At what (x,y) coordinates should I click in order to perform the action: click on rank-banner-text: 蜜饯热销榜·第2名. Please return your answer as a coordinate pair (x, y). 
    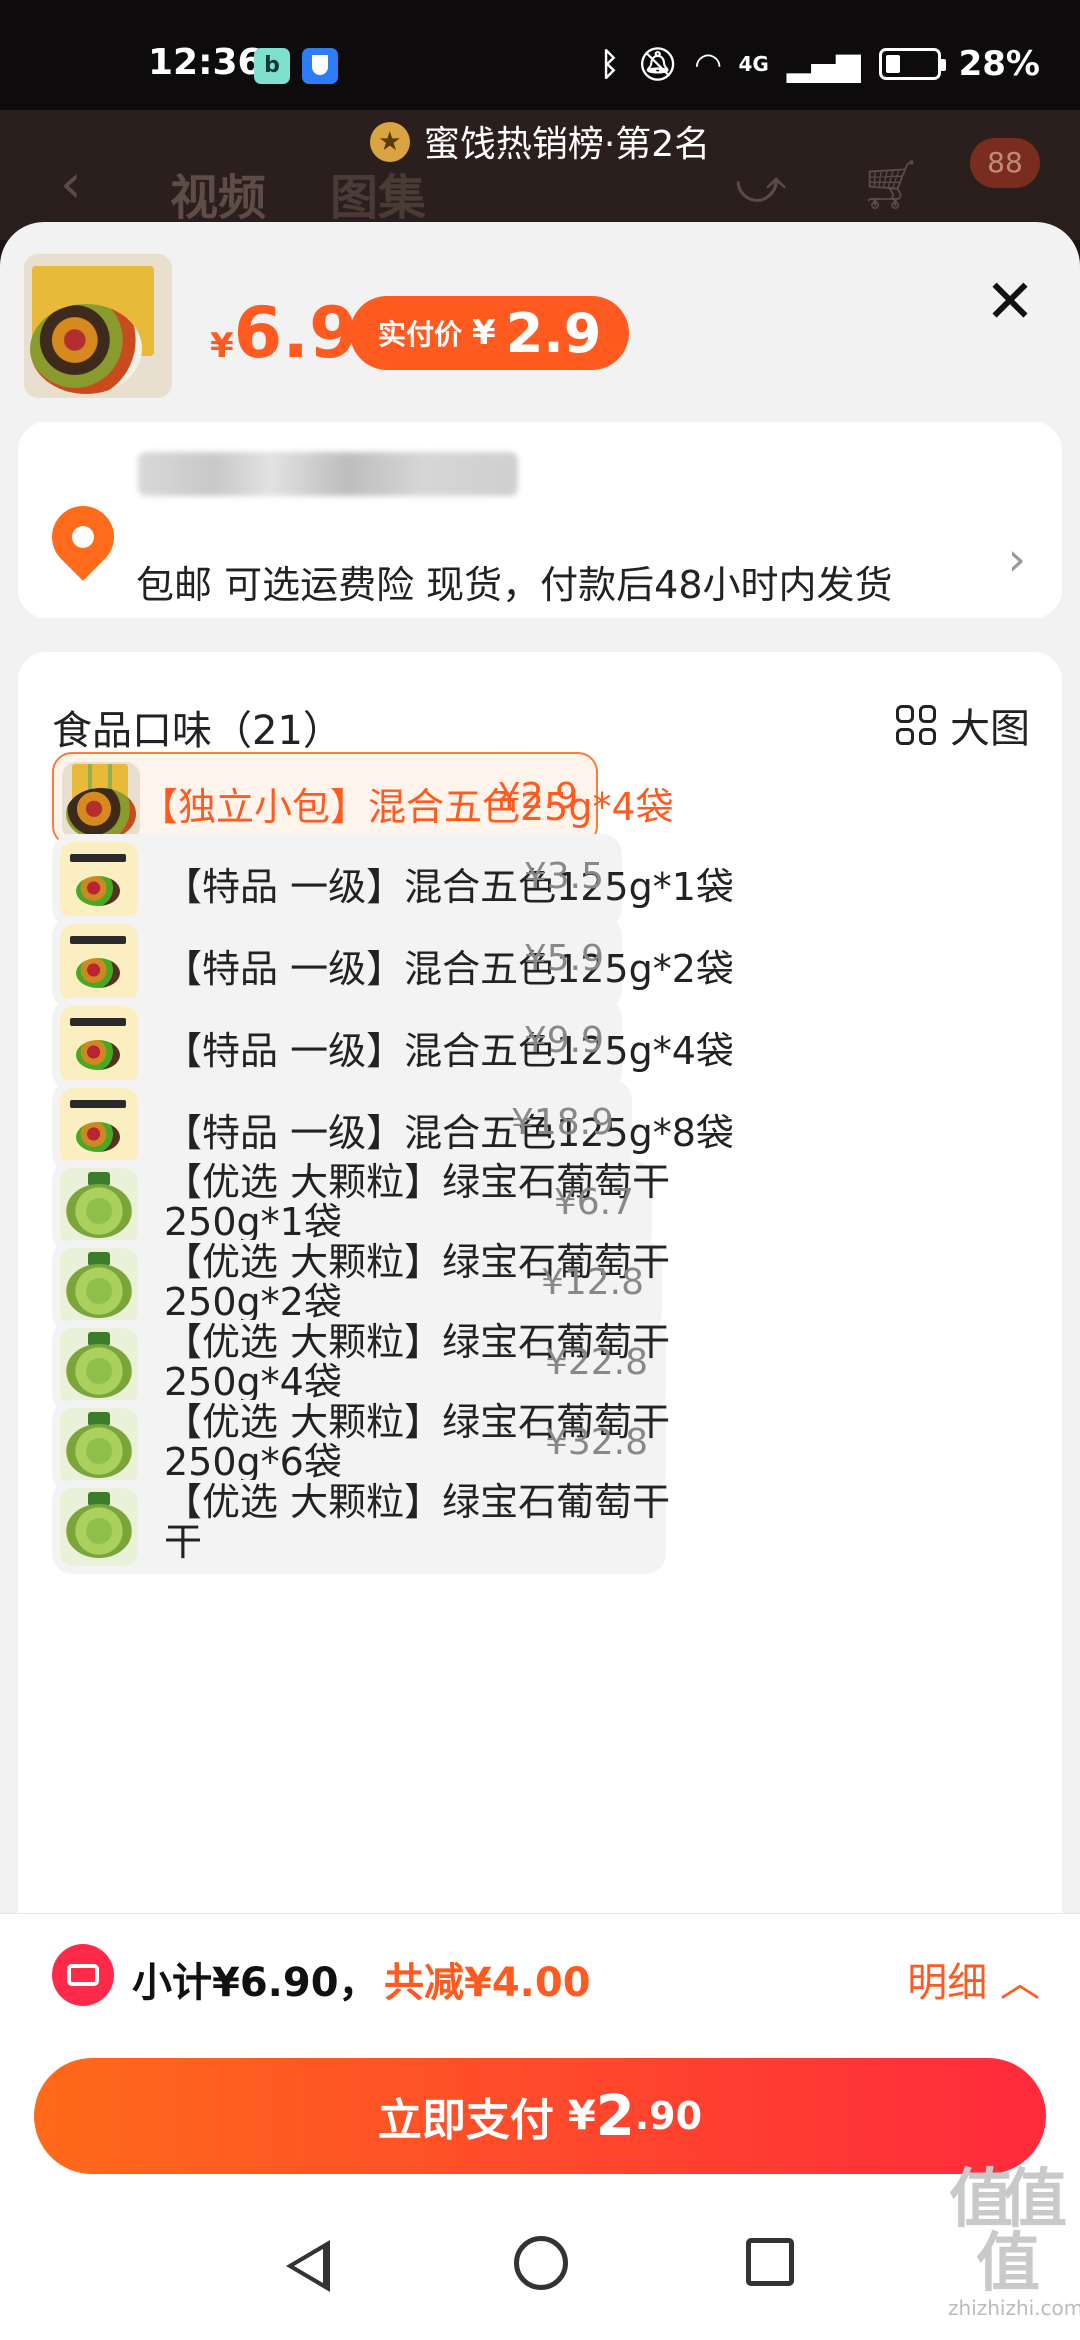
    Looking at the image, I should click on (567, 144).